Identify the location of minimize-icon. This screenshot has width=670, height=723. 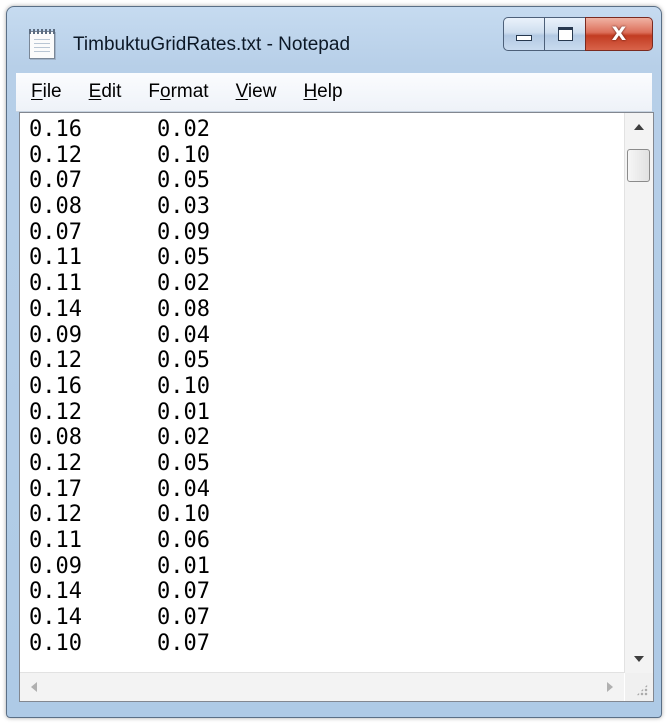
(524, 38).